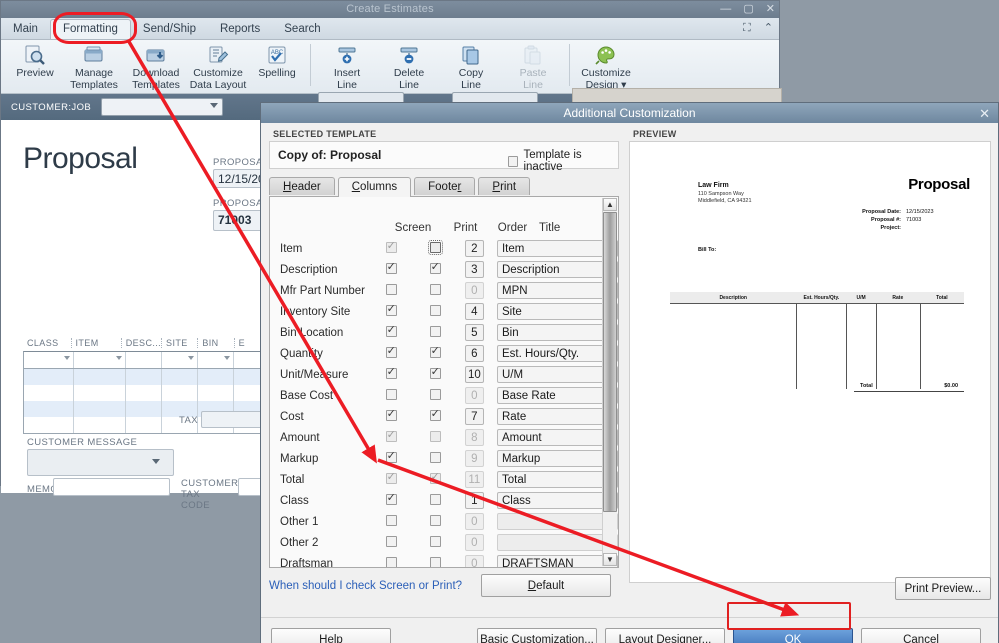 This screenshot has width=999, height=643. Describe the element at coordinates (753, 28) in the screenshot. I see `ribbon-tab-right-icons: ⛶ ⌃` at that location.